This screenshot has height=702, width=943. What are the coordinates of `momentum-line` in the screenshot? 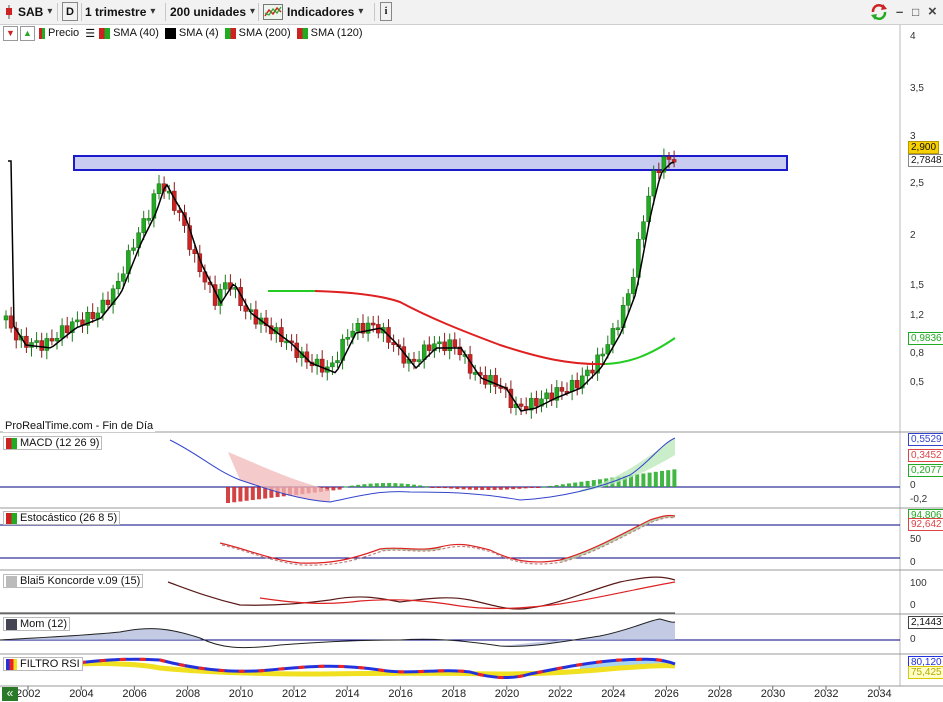 It's located at (338, 633).